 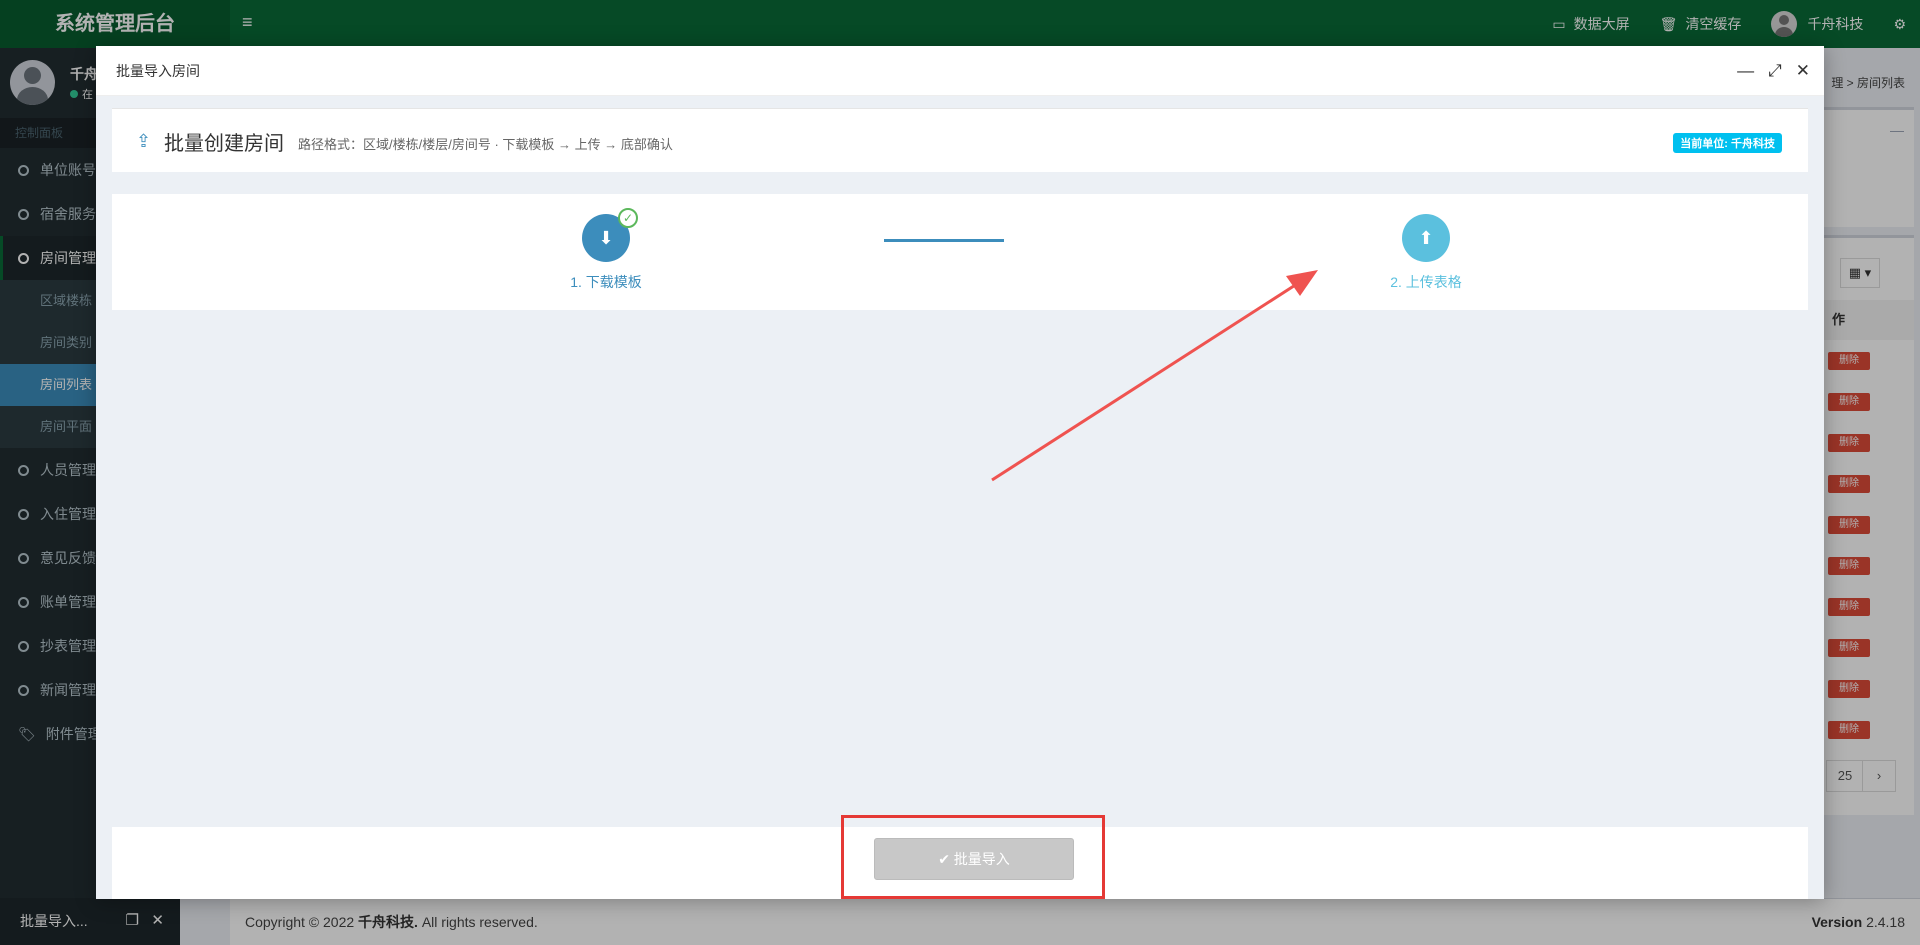 I want to click on annotation-arrow, so click(x=1154, y=376).